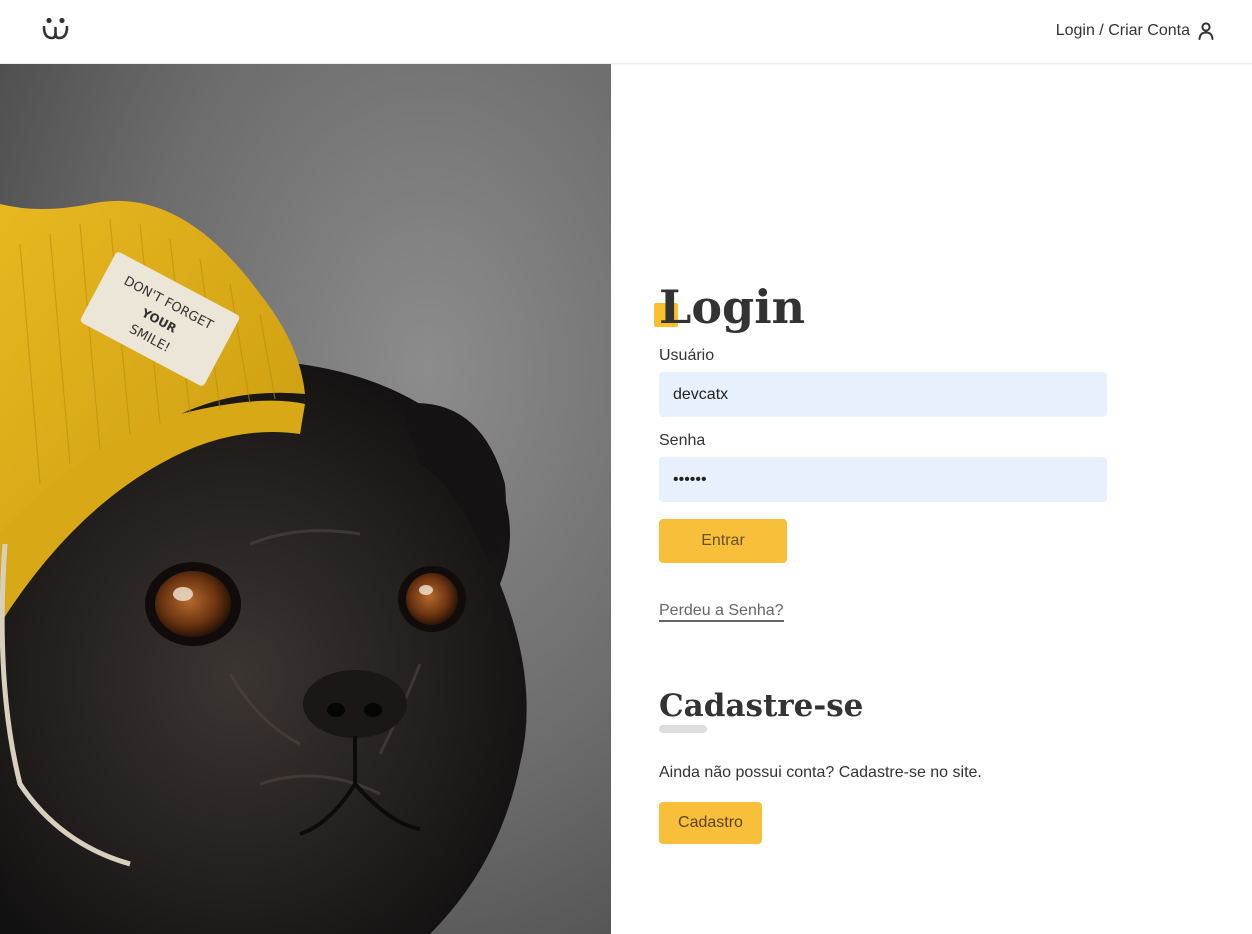 The height and width of the screenshot is (934, 1252). I want to click on login-submit-button: Entrar, so click(723, 541).